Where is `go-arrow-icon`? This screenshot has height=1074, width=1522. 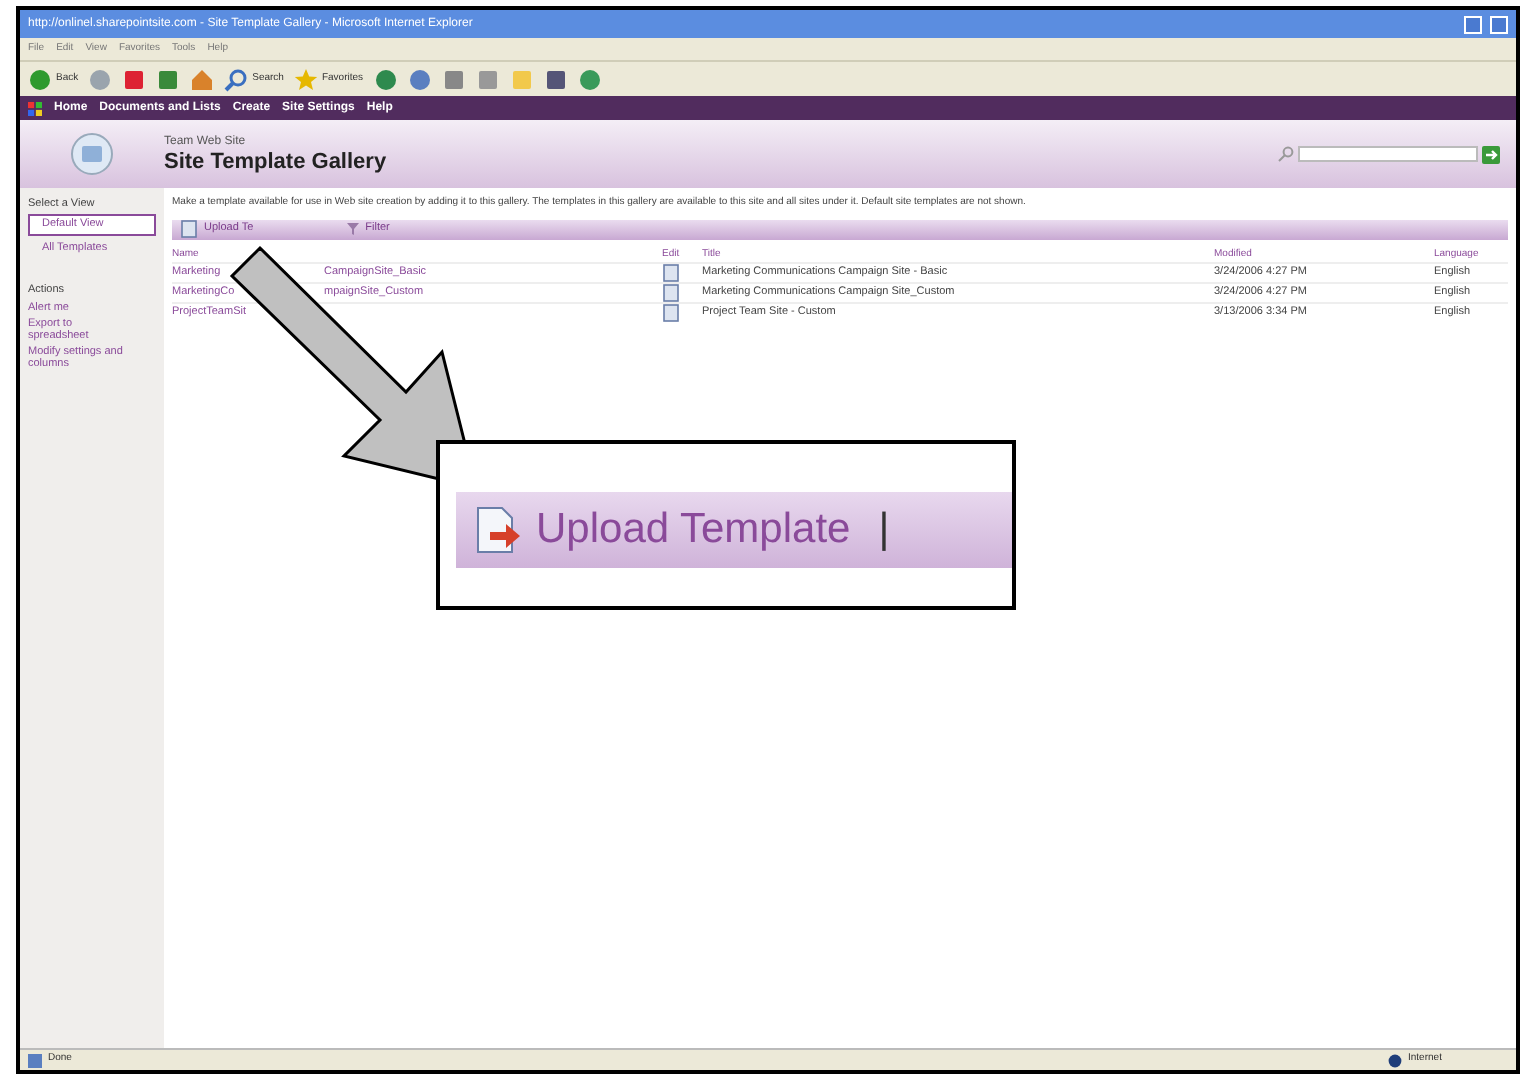
go-arrow-icon is located at coordinates (1491, 154).